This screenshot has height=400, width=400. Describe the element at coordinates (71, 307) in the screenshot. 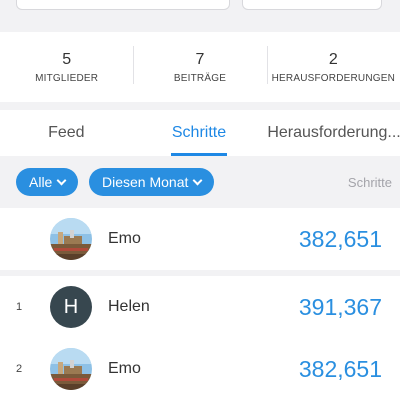

I see `avatar: H` at that location.